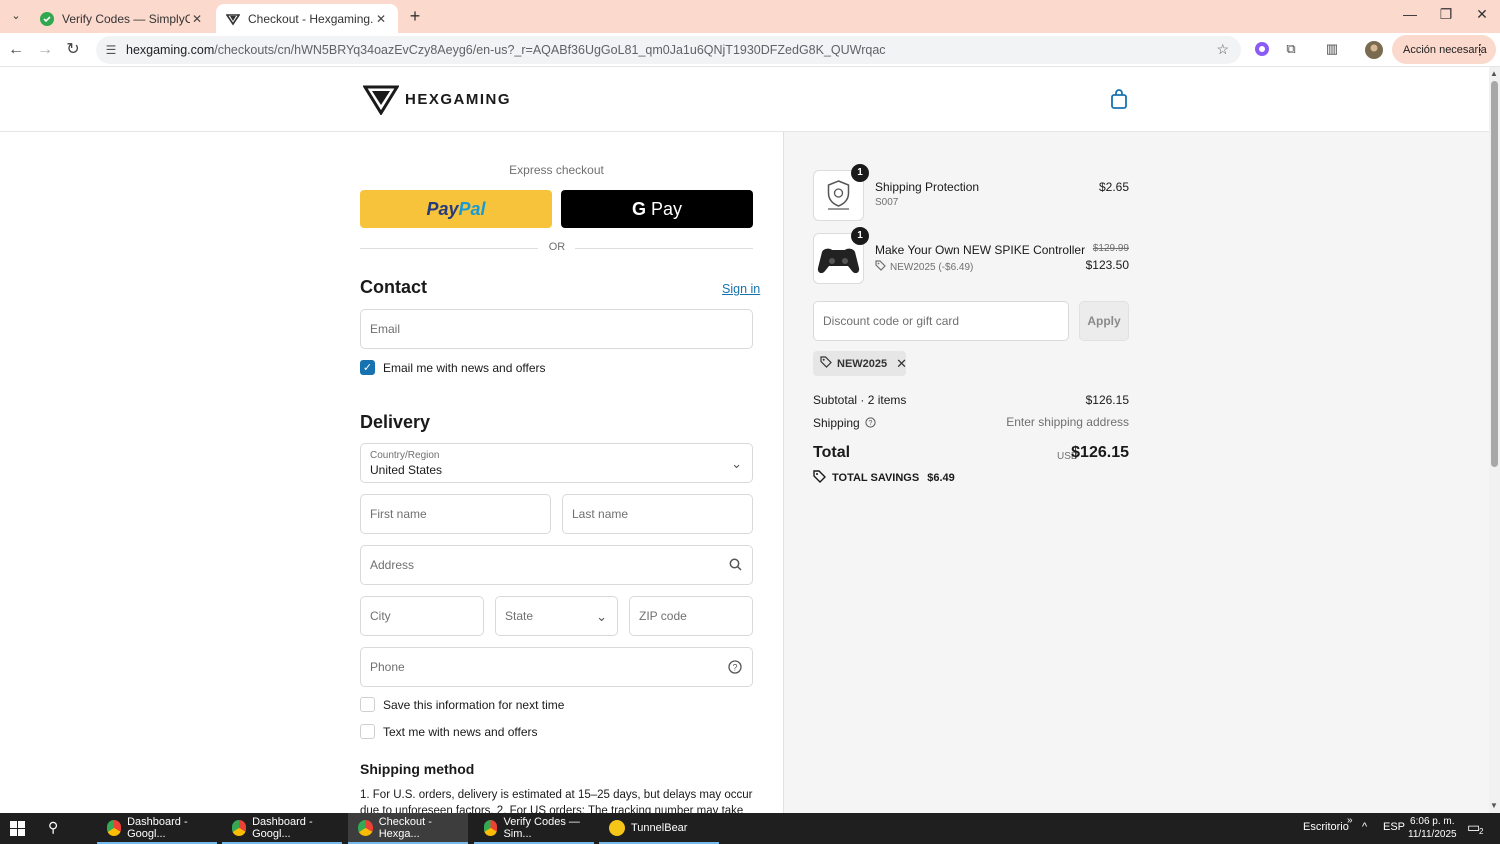 The width and height of the screenshot is (1500, 844). I want to click on text-news-checkbox-row: Text me with news and offers, so click(449, 731).